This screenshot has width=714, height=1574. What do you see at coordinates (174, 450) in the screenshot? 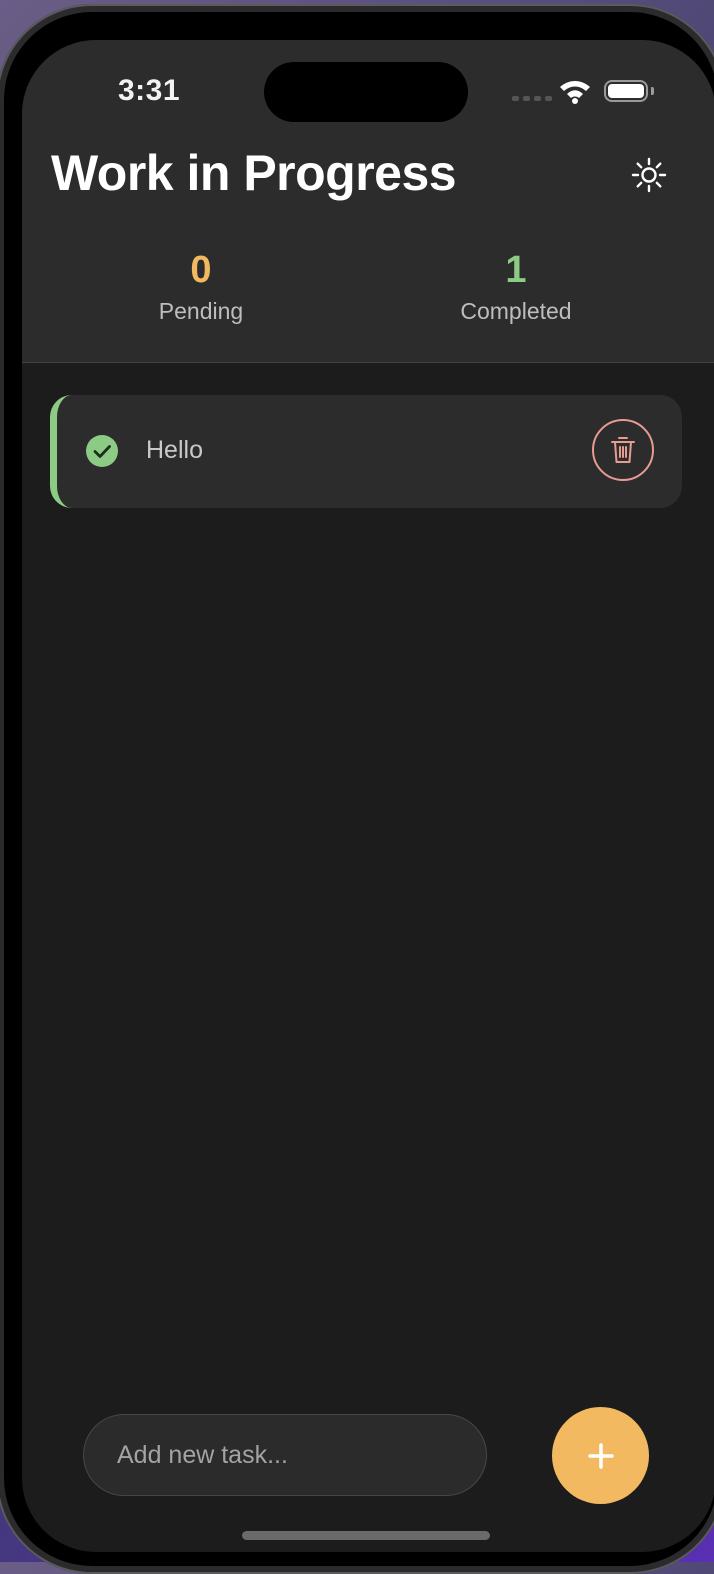
I see `task-text: Hello` at bounding box center [174, 450].